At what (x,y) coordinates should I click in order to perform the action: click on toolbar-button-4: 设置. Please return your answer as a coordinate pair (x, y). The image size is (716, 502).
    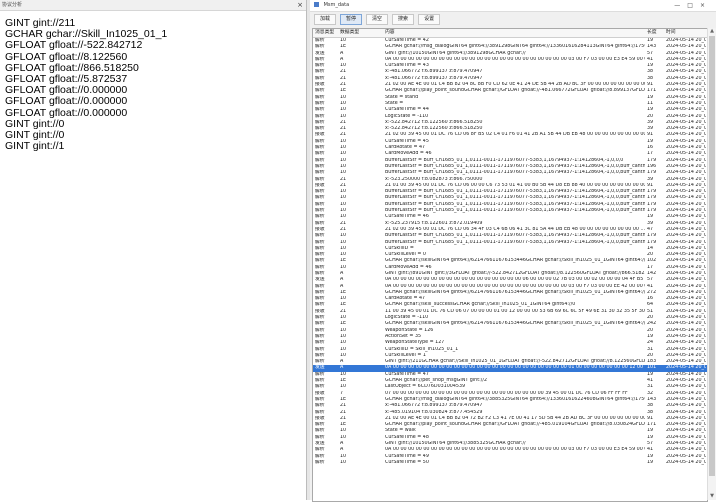
    Looking at the image, I should click on (429, 19).